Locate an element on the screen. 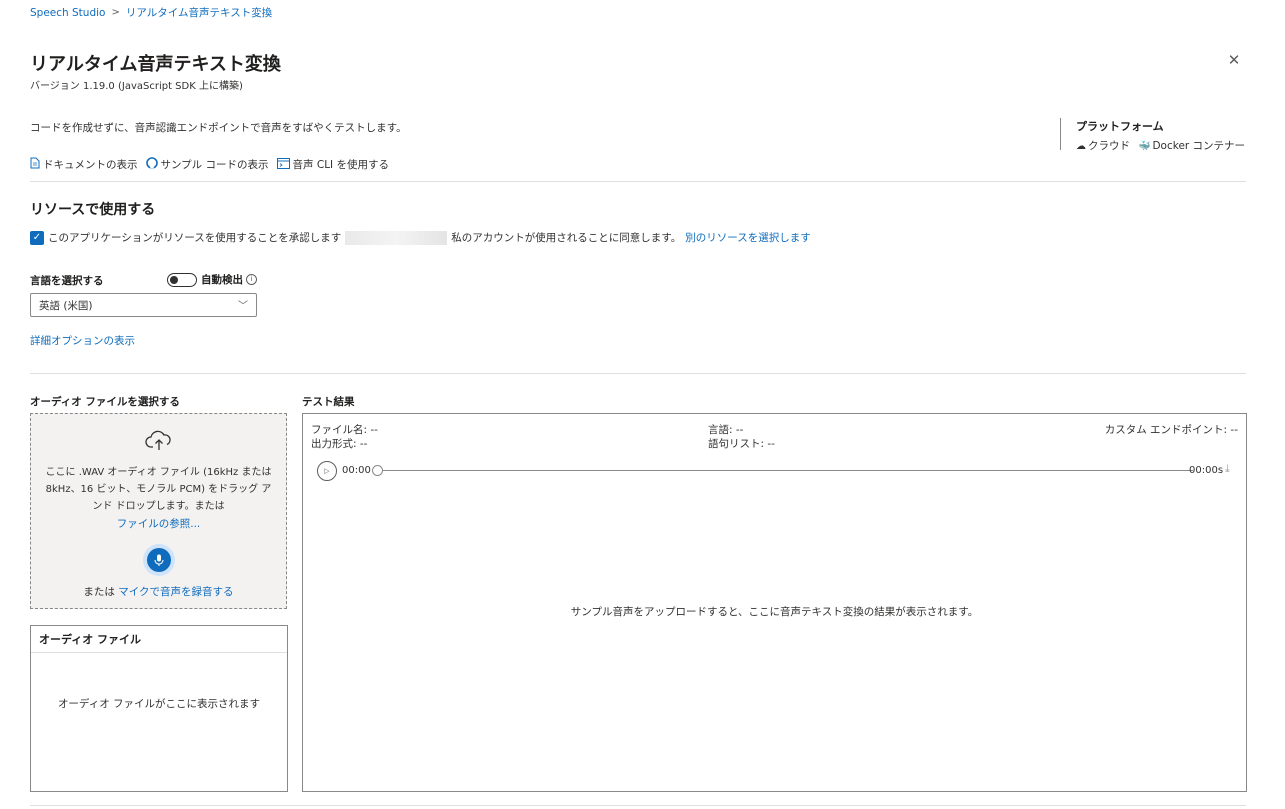 The width and height of the screenshot is (1285, 809). consent-text-2: 私のアカウントが使用されることに同意します。 is located at coordinates (566, 238).